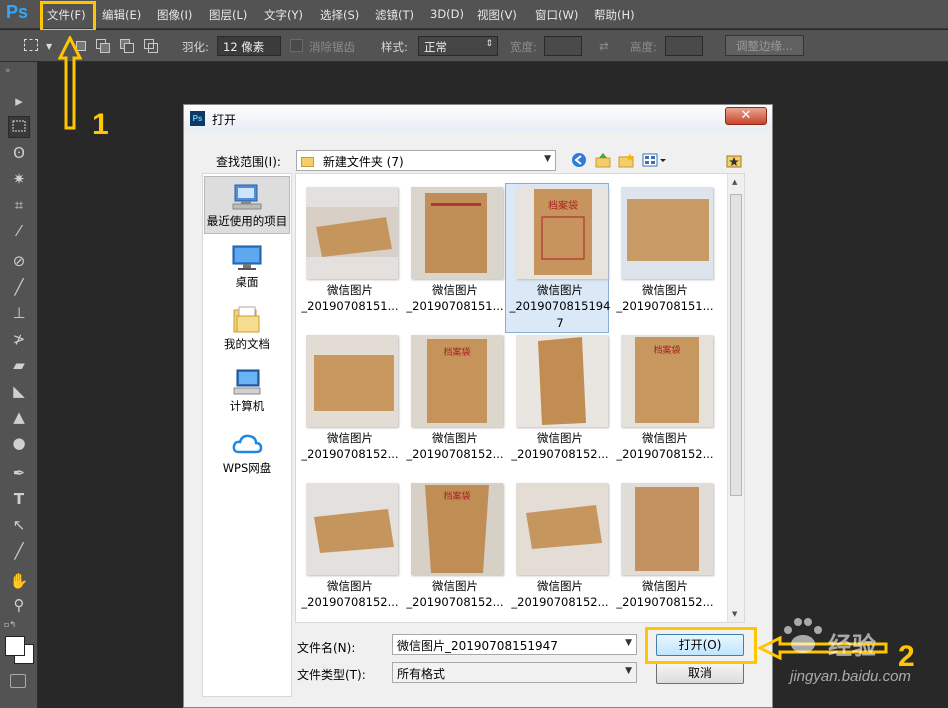 The image size is (948, 708). I want to click on cloud-icon, so click(247, 444).